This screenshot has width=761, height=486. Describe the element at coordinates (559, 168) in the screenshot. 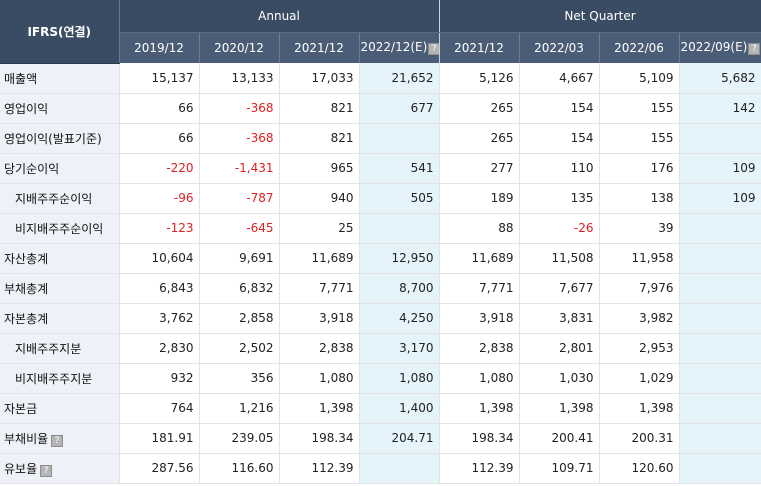

I see `value-cell: 110` at that location.